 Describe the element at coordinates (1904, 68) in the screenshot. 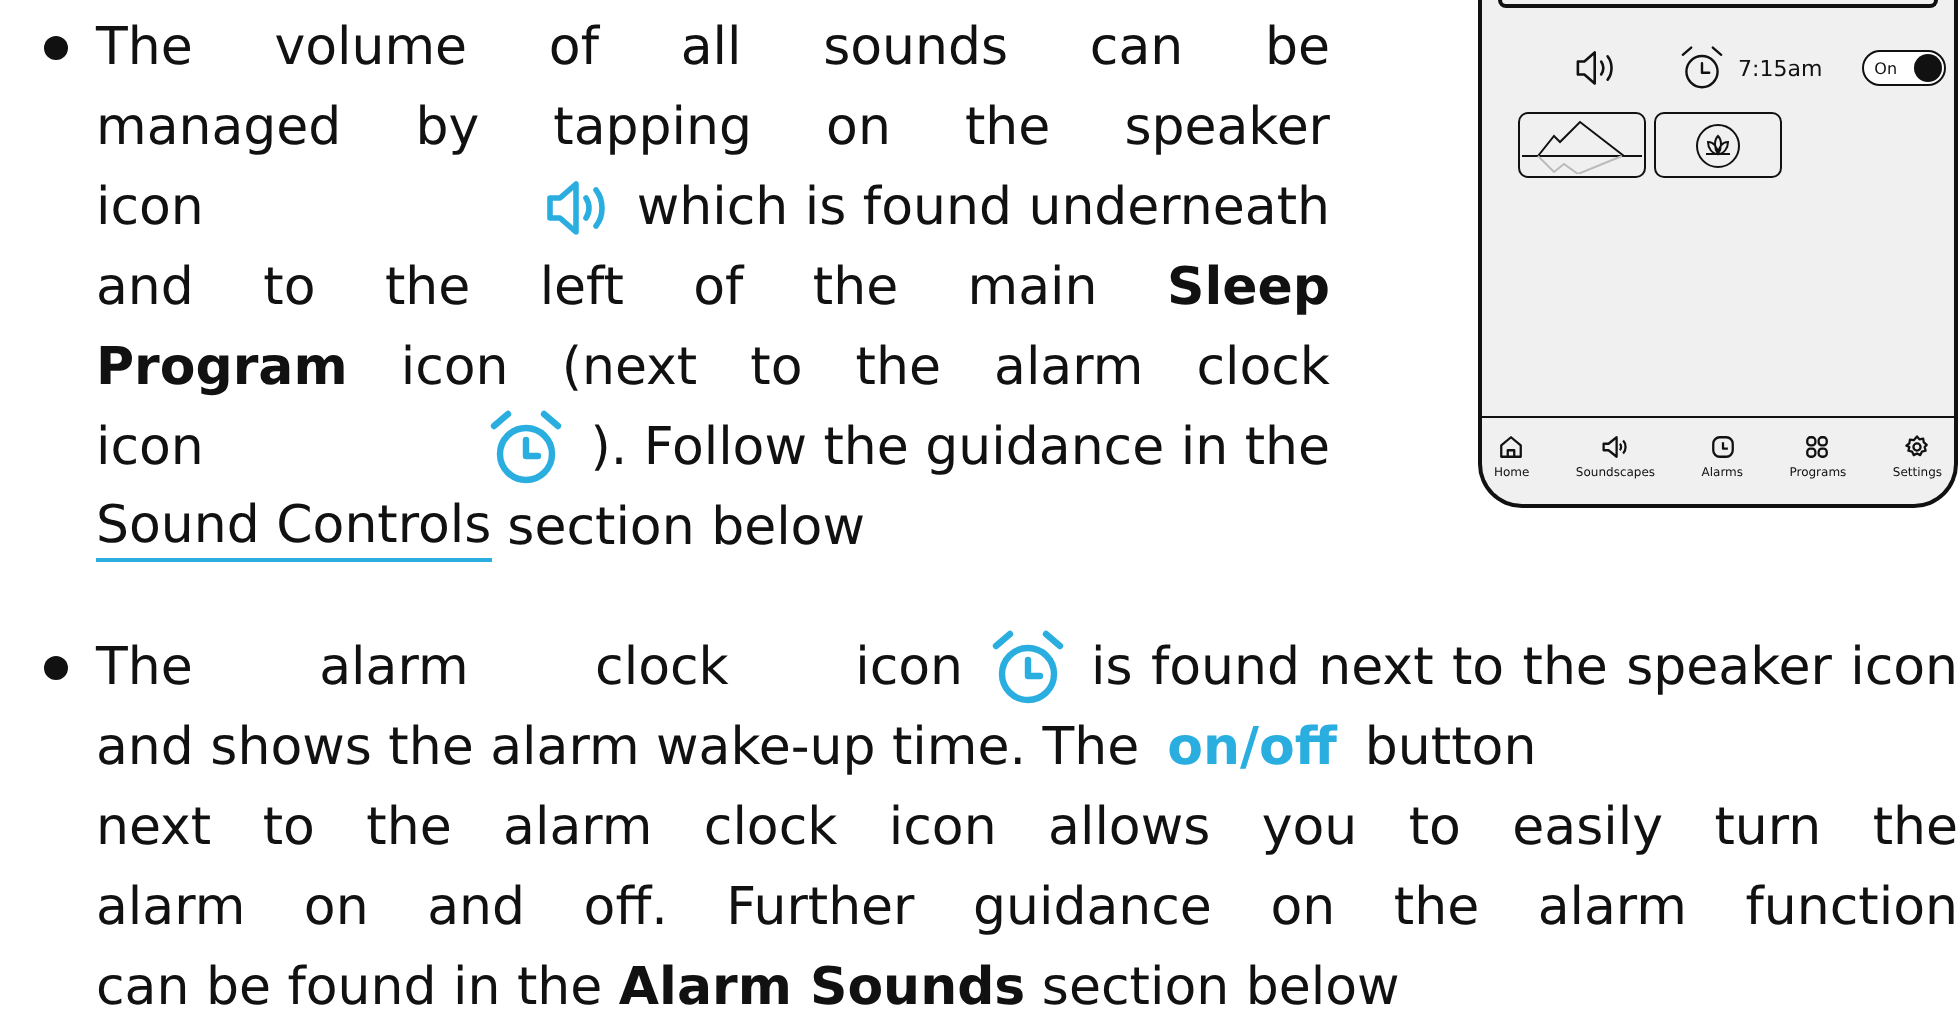

I see `alarm-toggle: On` at that location.